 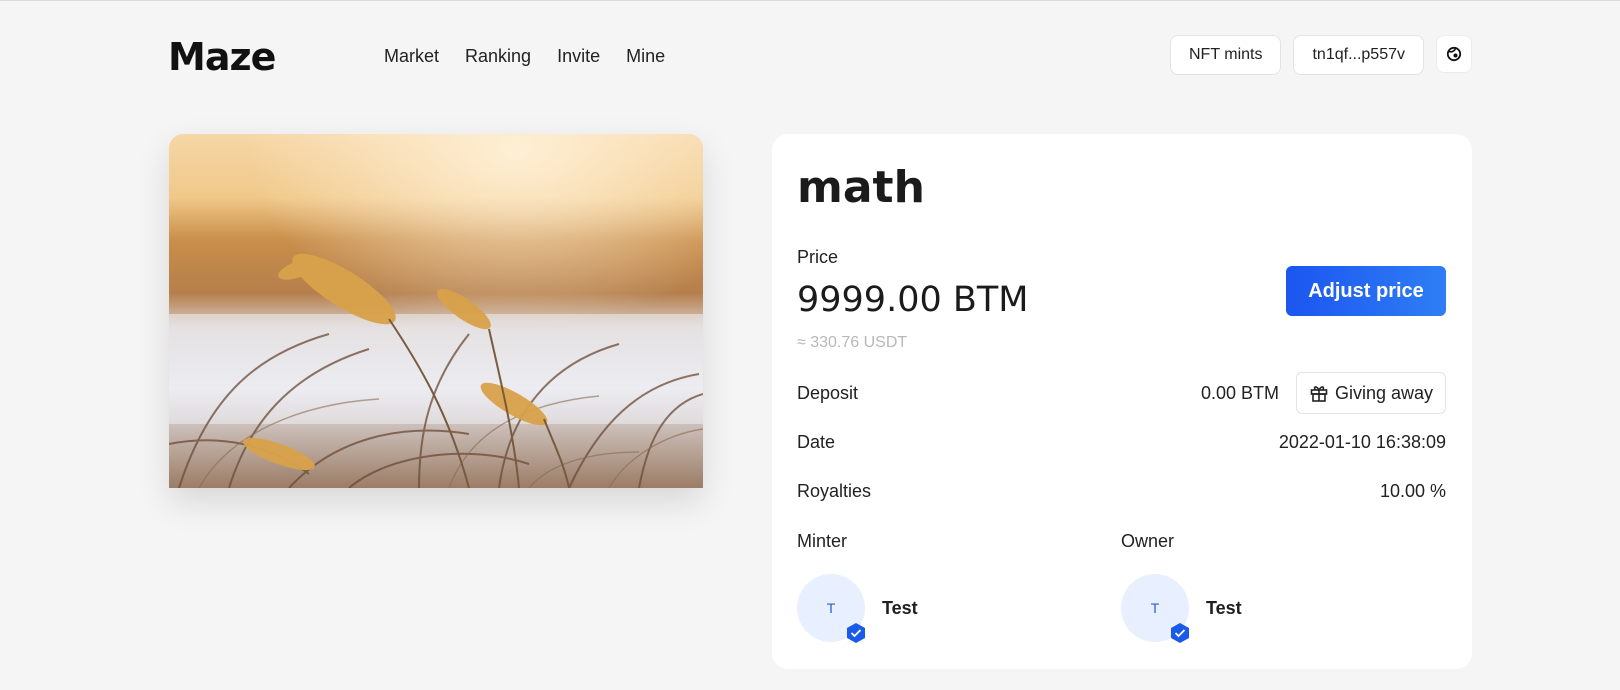 I want to click on minter-name: Test, so click(x=900, y=608).